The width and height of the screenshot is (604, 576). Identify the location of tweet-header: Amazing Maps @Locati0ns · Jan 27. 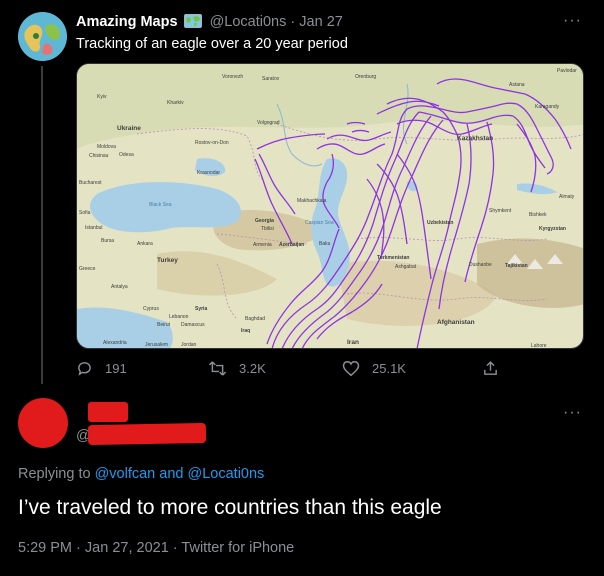
(209, 23).